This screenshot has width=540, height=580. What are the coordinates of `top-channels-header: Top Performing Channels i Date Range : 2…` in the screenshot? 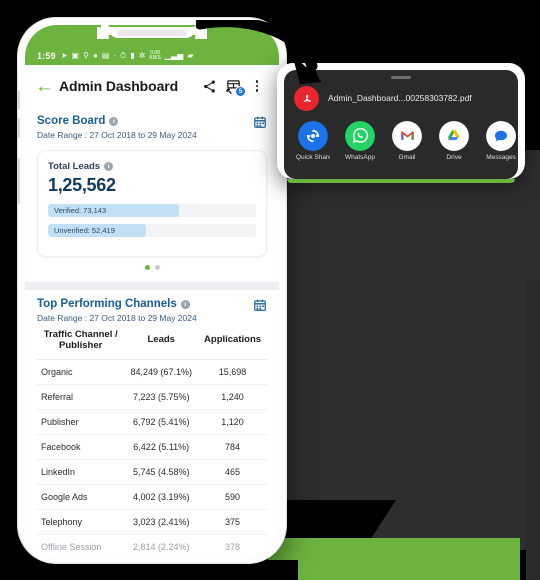 It's located at (152, 310).